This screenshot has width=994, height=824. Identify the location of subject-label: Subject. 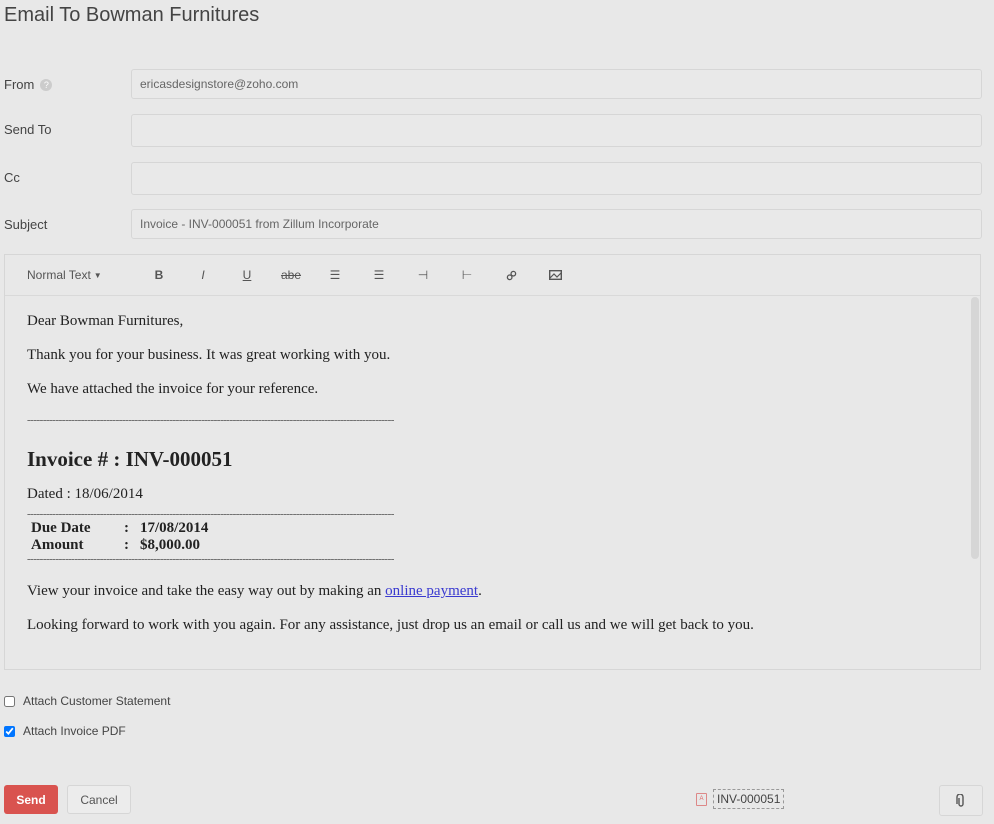
(26, 224).